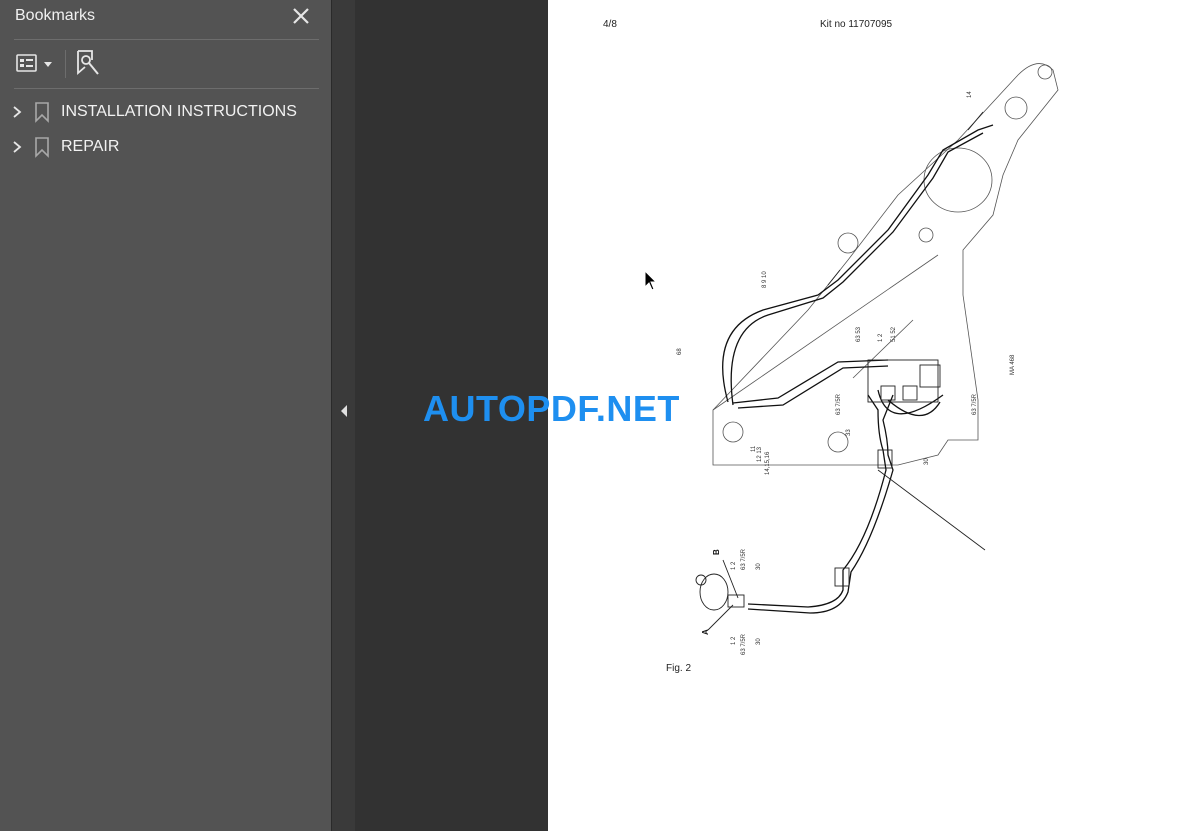  Describe the element at coordinates (165, 147) in the screenshot. I see `bookmark-item-repair: REPAIR` at that location.